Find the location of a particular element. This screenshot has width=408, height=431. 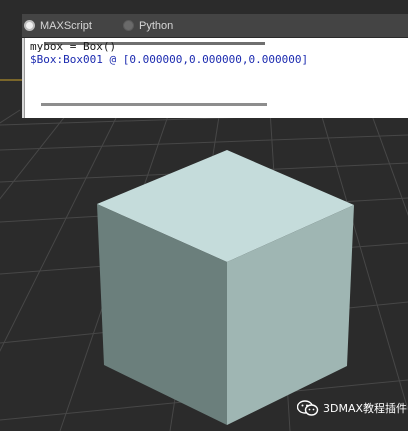

watermark: 3DMAX教程插件 is located at coordinates (352, 408).